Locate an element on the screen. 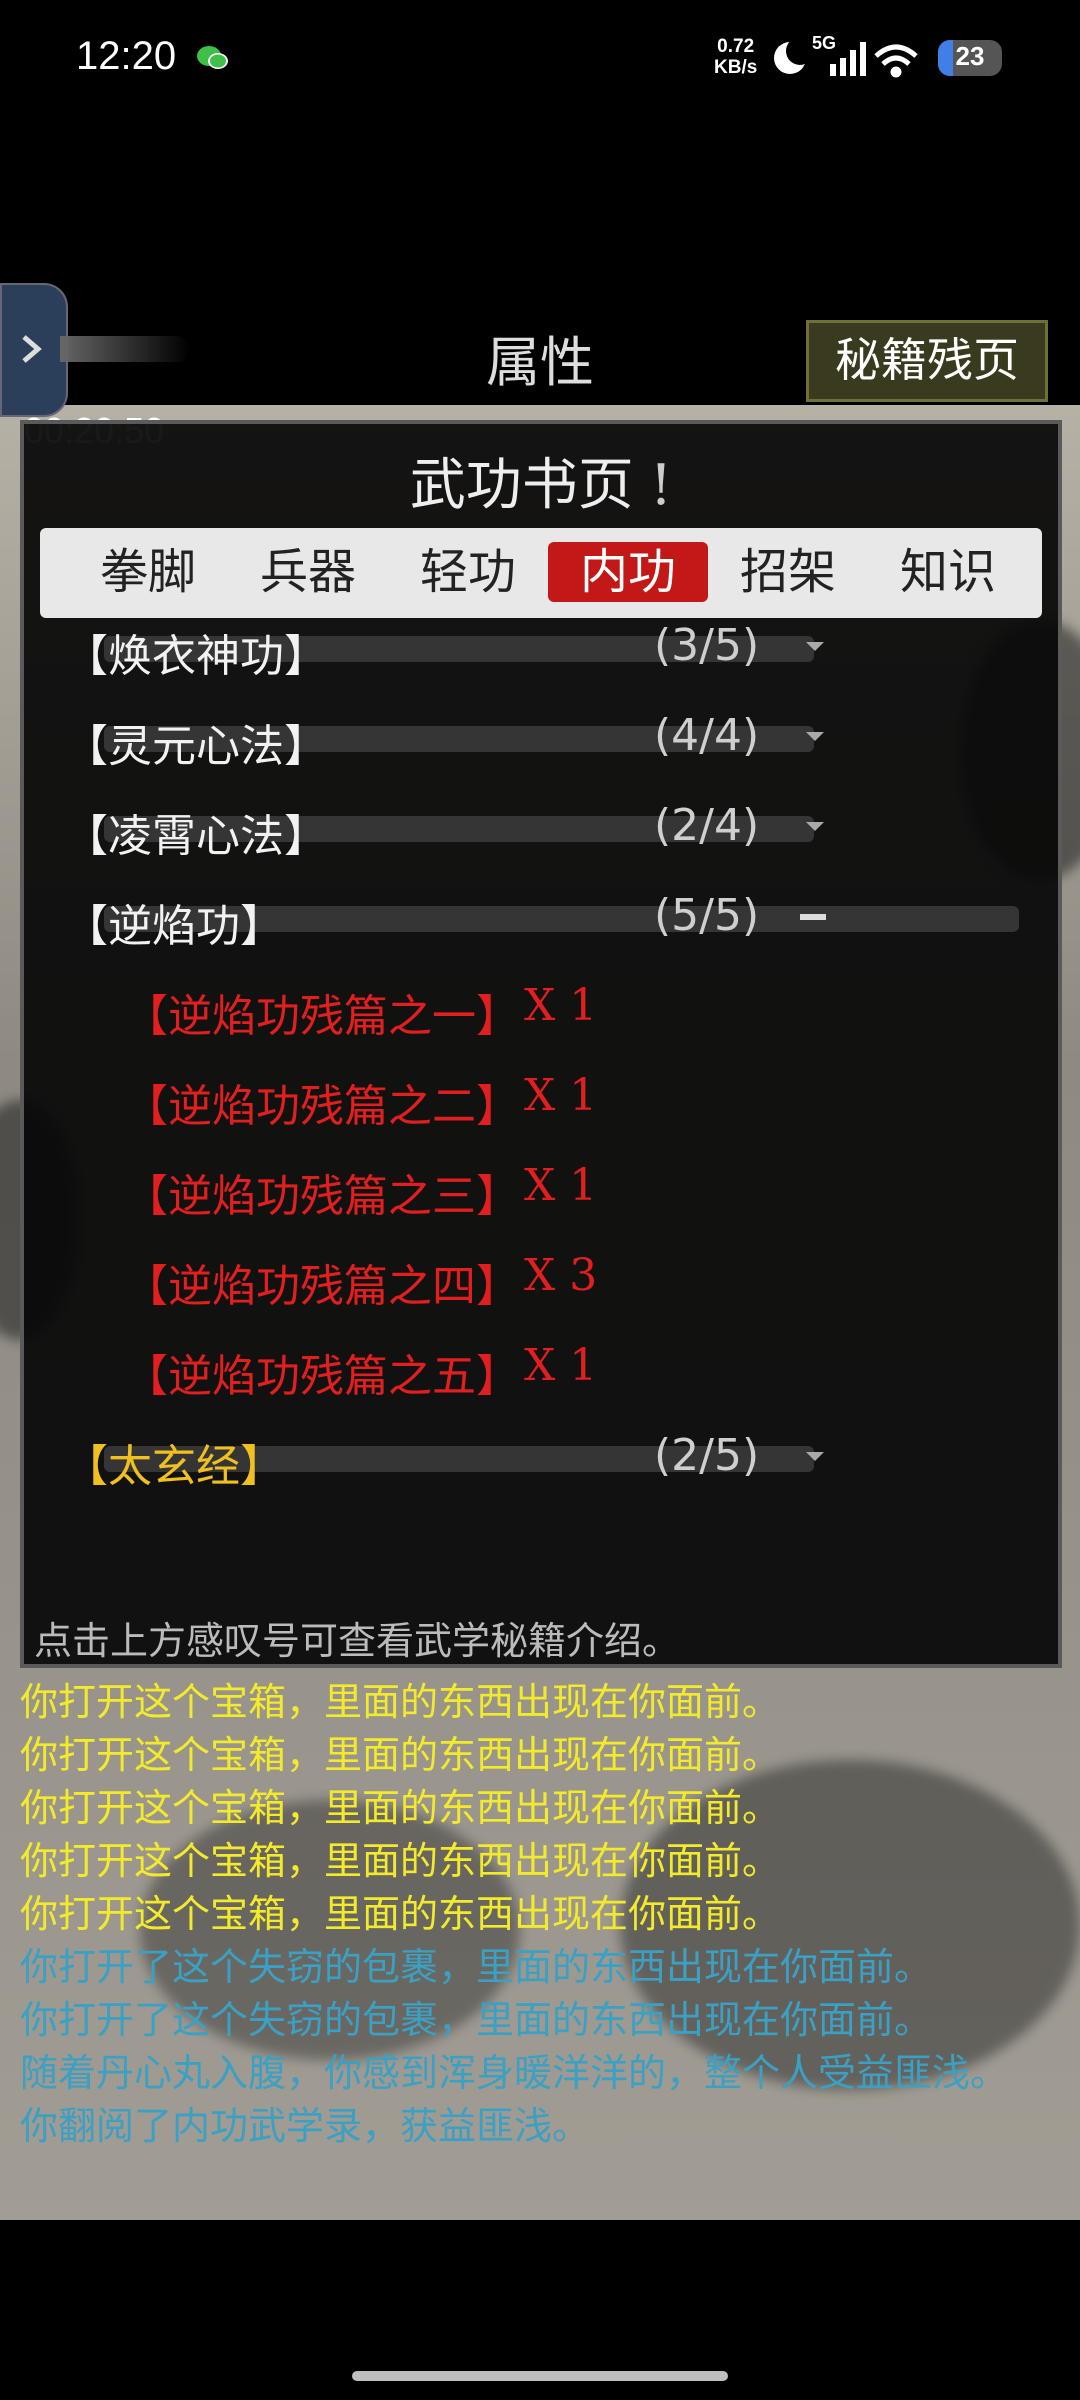 This screenshot has width=1080, height=2400. tab-label: 拳脚 is located at coordinates (147, 572).